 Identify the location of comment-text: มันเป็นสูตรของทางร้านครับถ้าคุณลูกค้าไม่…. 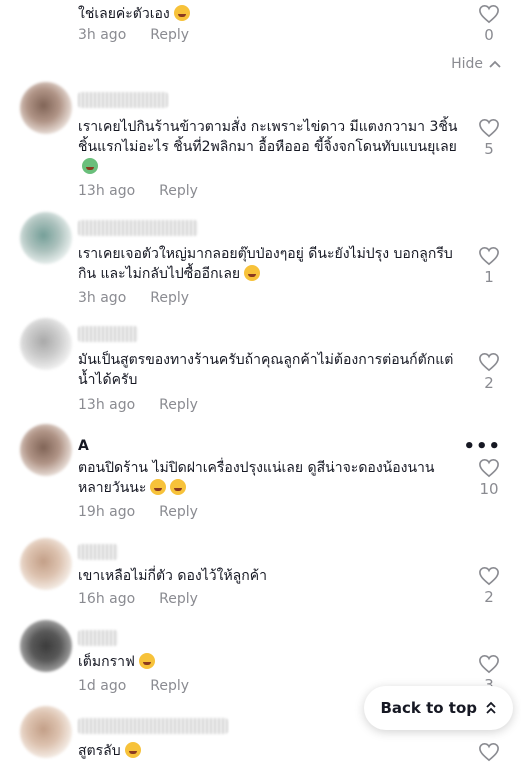
(266, 370).